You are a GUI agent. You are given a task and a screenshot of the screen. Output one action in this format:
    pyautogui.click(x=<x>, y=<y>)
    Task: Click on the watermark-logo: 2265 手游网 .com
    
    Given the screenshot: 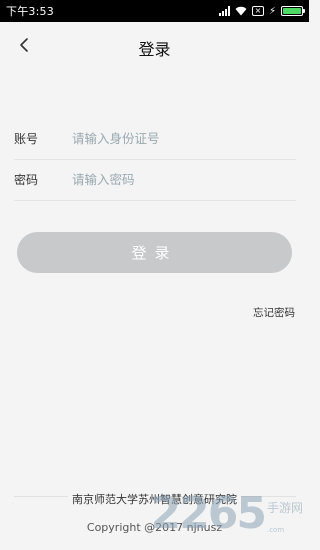 What is the action you would take?
    pyautogui.click(x=227, y=514)
    